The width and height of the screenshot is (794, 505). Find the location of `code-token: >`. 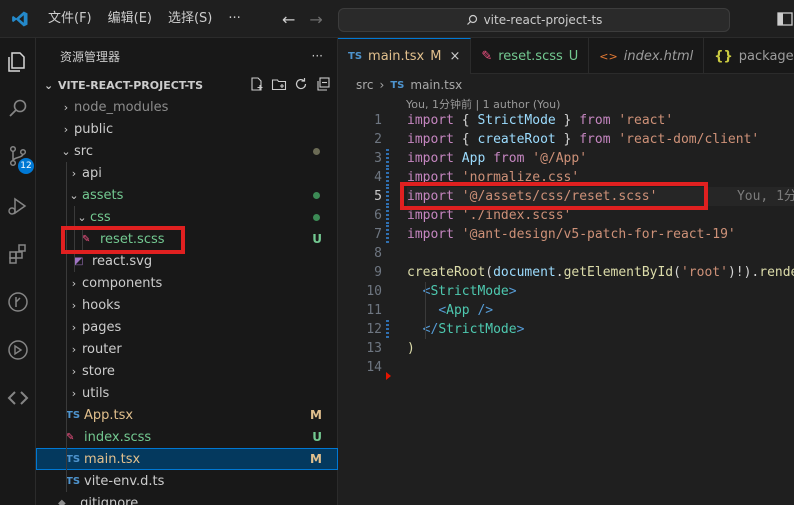

code-token: > is located at coordinates (512, 291).